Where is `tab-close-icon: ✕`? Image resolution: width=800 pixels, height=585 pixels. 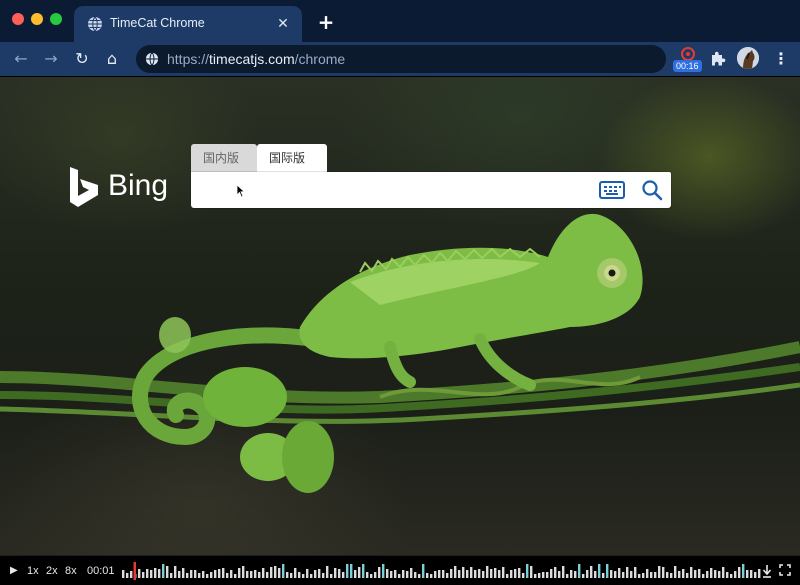
tab-close-icon: ✕ is located at coordinates (283, 24).